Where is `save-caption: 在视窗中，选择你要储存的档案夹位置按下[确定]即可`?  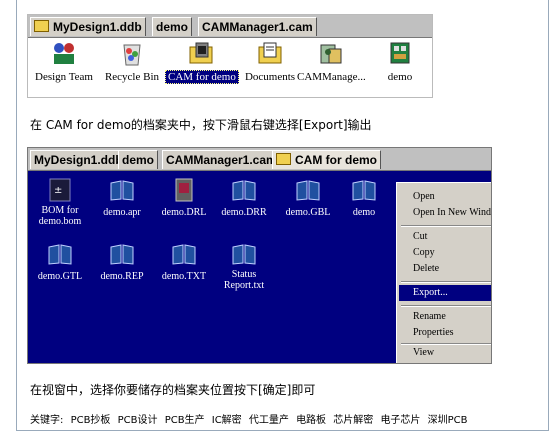 save-caption: 在视窗中，选择你要储存的档案夹位置按下[确定]即可 is located at coordinates (173, 390).